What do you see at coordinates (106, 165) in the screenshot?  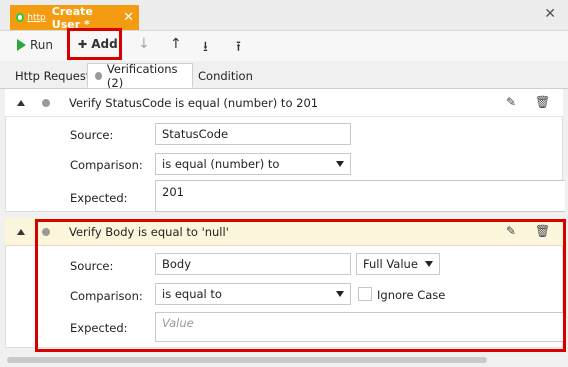 I see `comparison-label: Comparison:` at bounding box center [106, 165].